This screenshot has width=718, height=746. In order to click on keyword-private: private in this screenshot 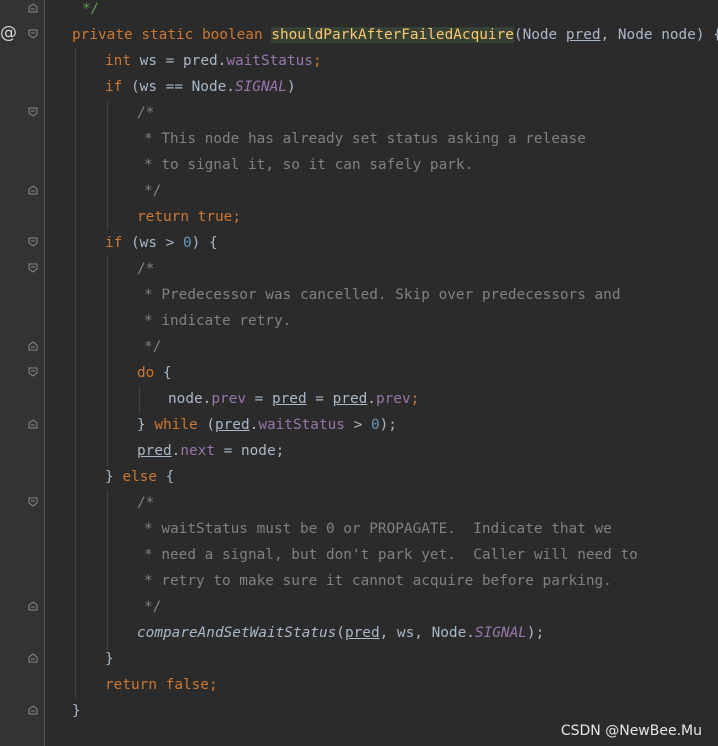, I will do `click(102, 35)`.